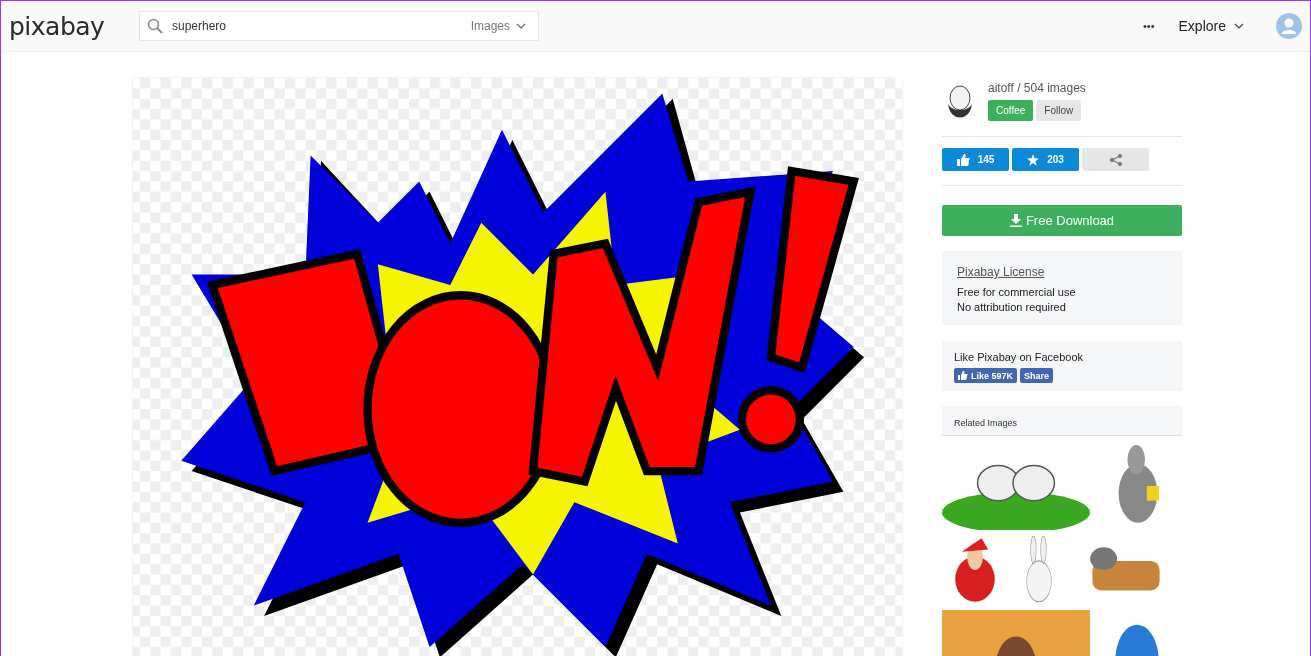 This screenshot has width=1311, height=656. What do you see at coordinates (74, 26) in the screenshot?
I see `logo: pixabay` at bounding box center [74, 26].